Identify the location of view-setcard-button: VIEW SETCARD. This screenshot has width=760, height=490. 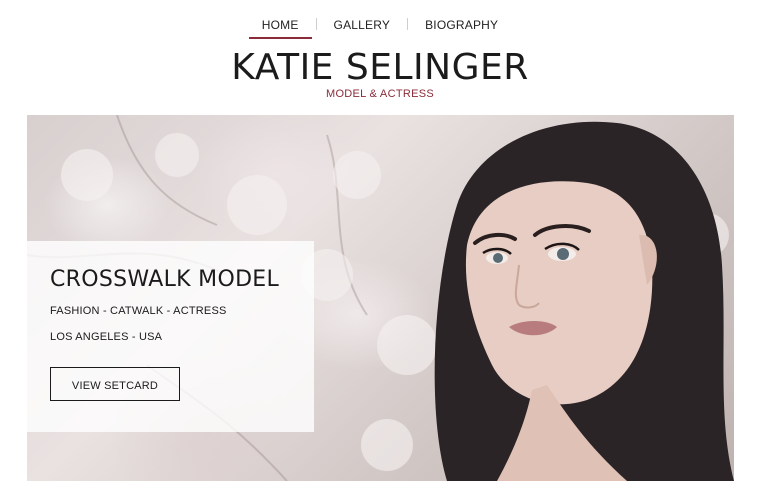
(115, 384).